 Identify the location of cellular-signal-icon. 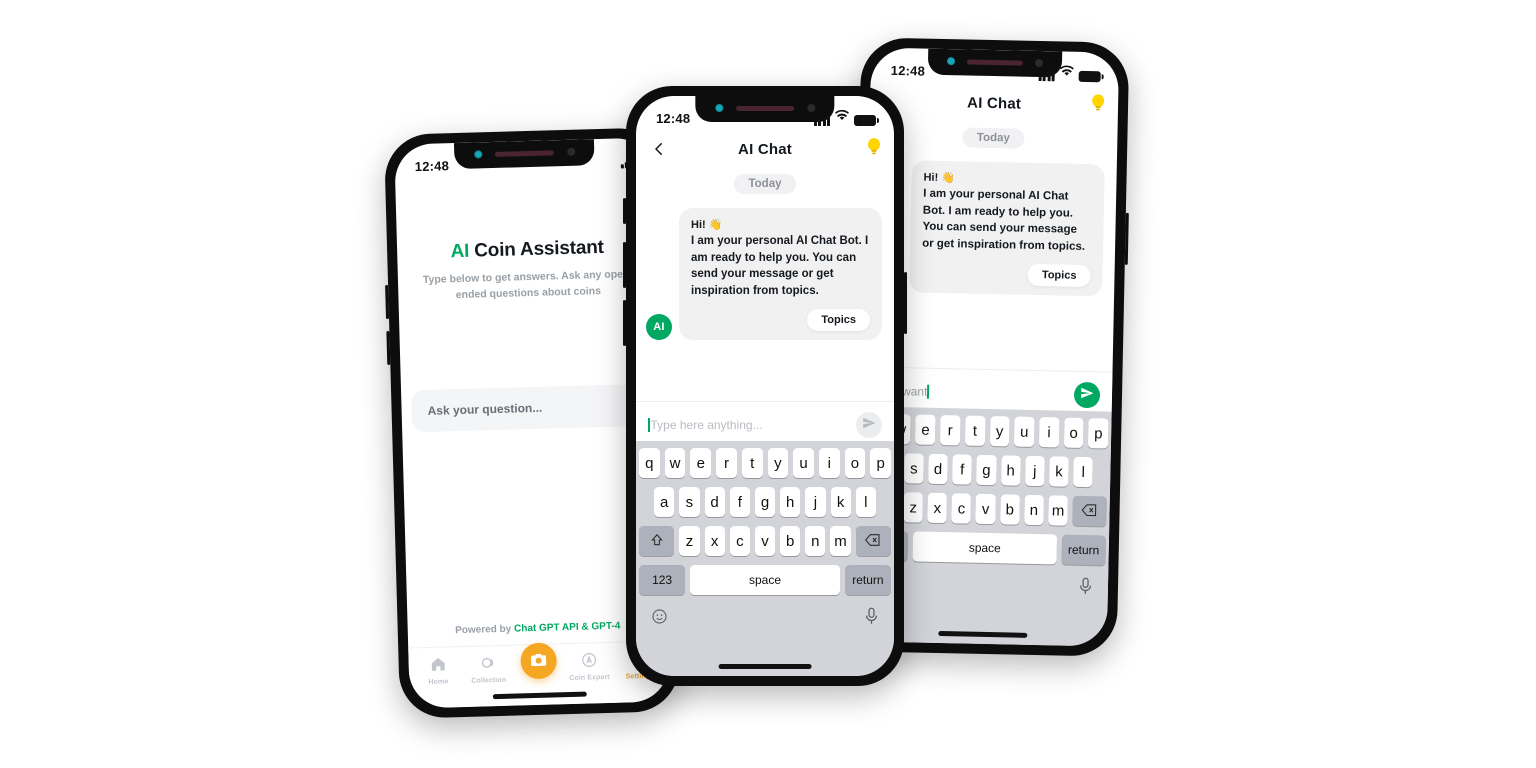
(821, 120).